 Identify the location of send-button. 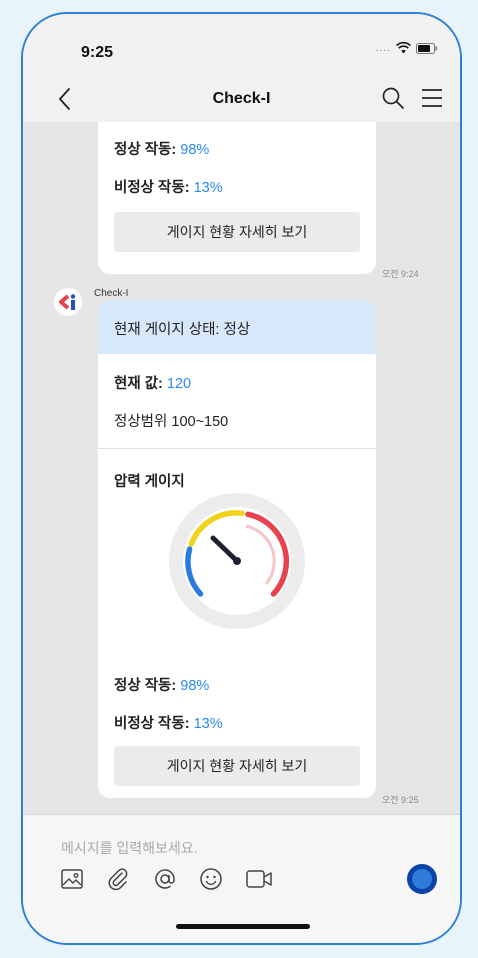
(422, 879).